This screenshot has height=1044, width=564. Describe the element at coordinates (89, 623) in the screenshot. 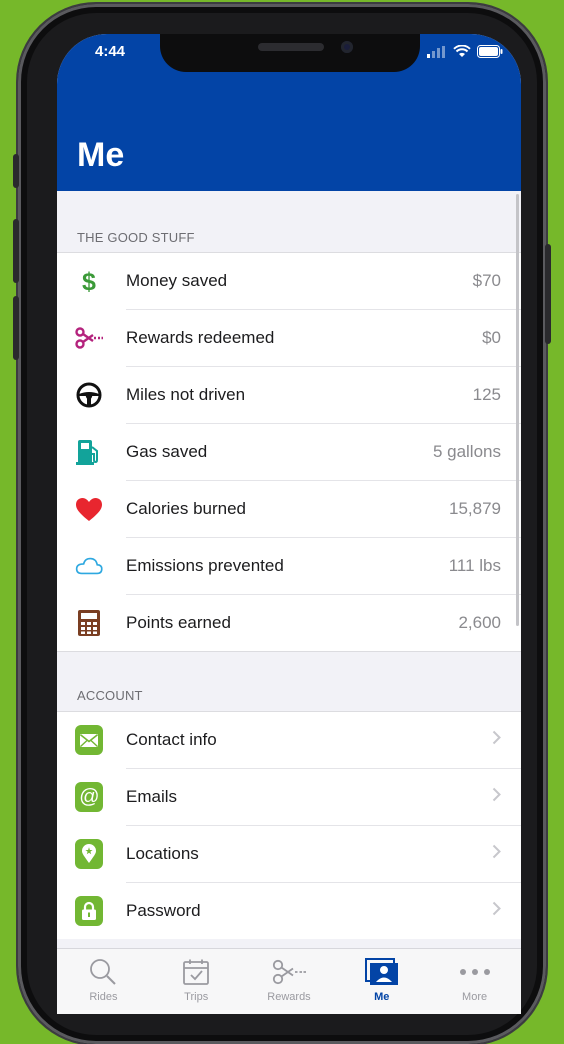

I see `calculator-icon` at that location.